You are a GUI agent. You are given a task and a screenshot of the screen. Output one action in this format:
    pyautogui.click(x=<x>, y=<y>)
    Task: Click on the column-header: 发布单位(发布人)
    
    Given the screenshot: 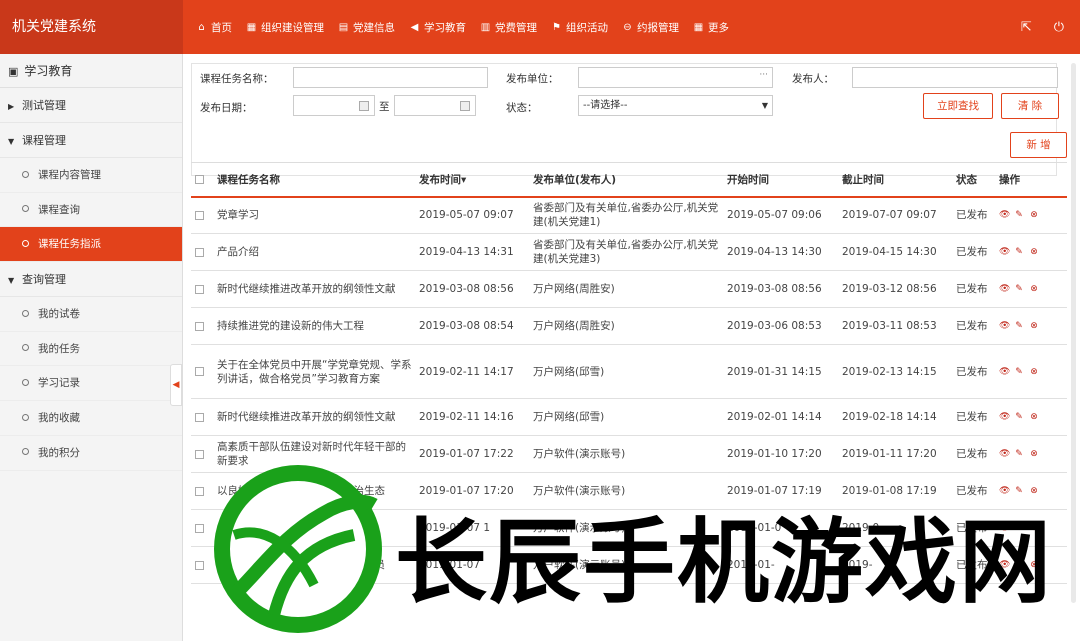 What is the action you would take?
    pyautogui.click(x=626, y=180)
    